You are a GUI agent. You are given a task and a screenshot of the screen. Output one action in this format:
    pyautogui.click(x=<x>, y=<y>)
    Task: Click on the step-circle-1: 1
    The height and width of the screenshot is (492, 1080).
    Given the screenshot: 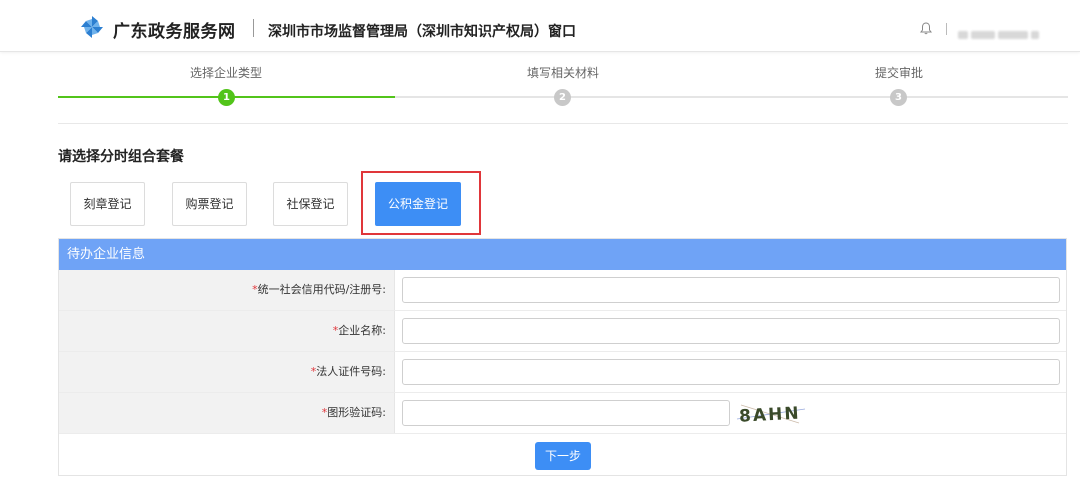 What is the action you would take?
    pyautogui.click(x=226, y=97)
    